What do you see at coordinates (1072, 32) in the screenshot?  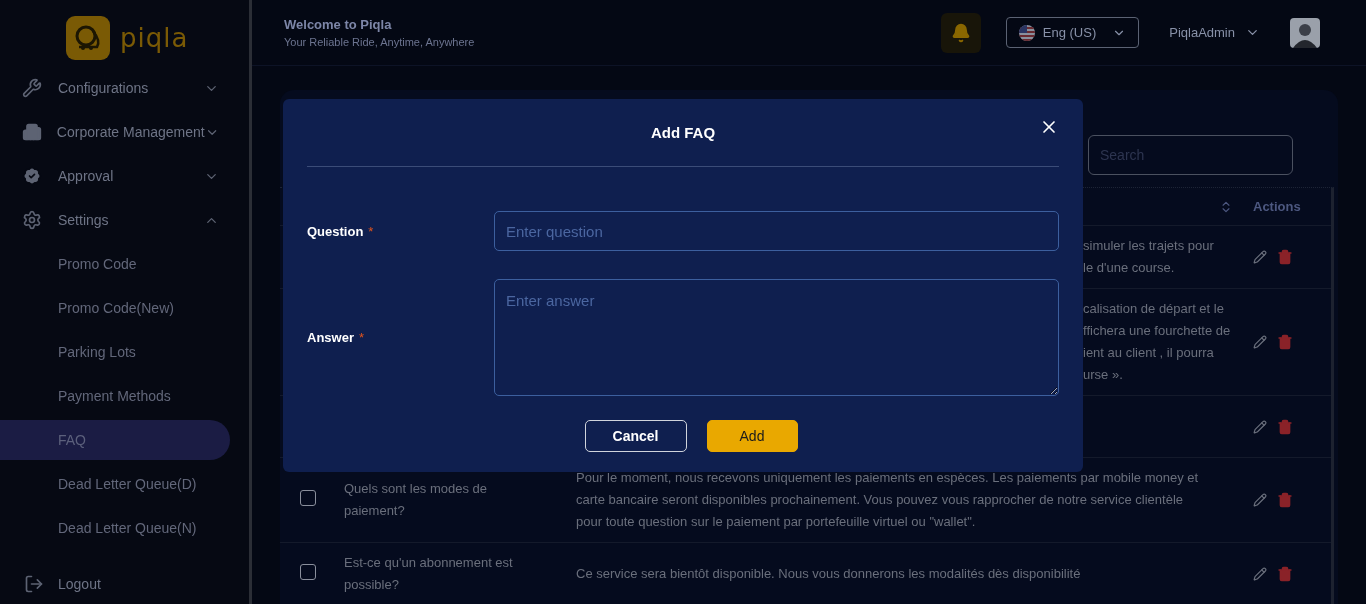 I see `language-select: Eng (US)` at bounding box center [1072, 32].